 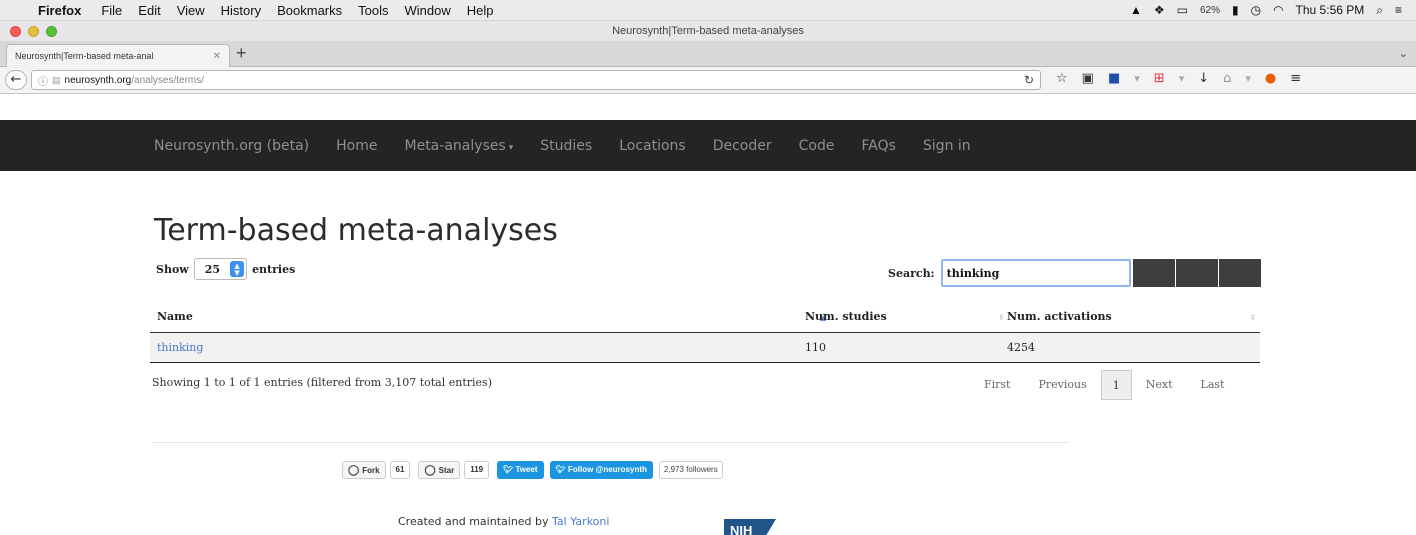 I want to click on nav-home: Home, so click(x=356, y=146).